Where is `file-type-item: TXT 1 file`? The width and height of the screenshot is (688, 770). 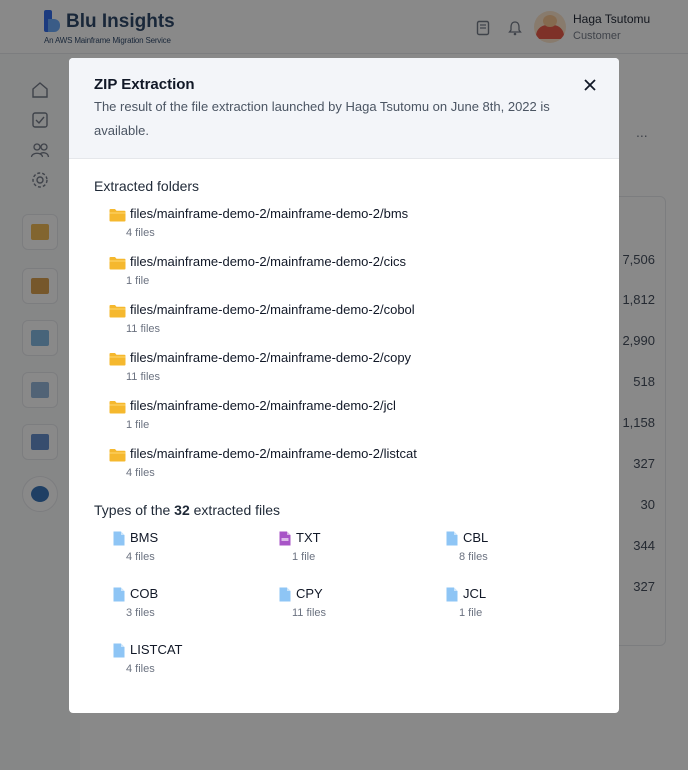
file-type-item: TXT 1 file is located at coordinates (354, 550).